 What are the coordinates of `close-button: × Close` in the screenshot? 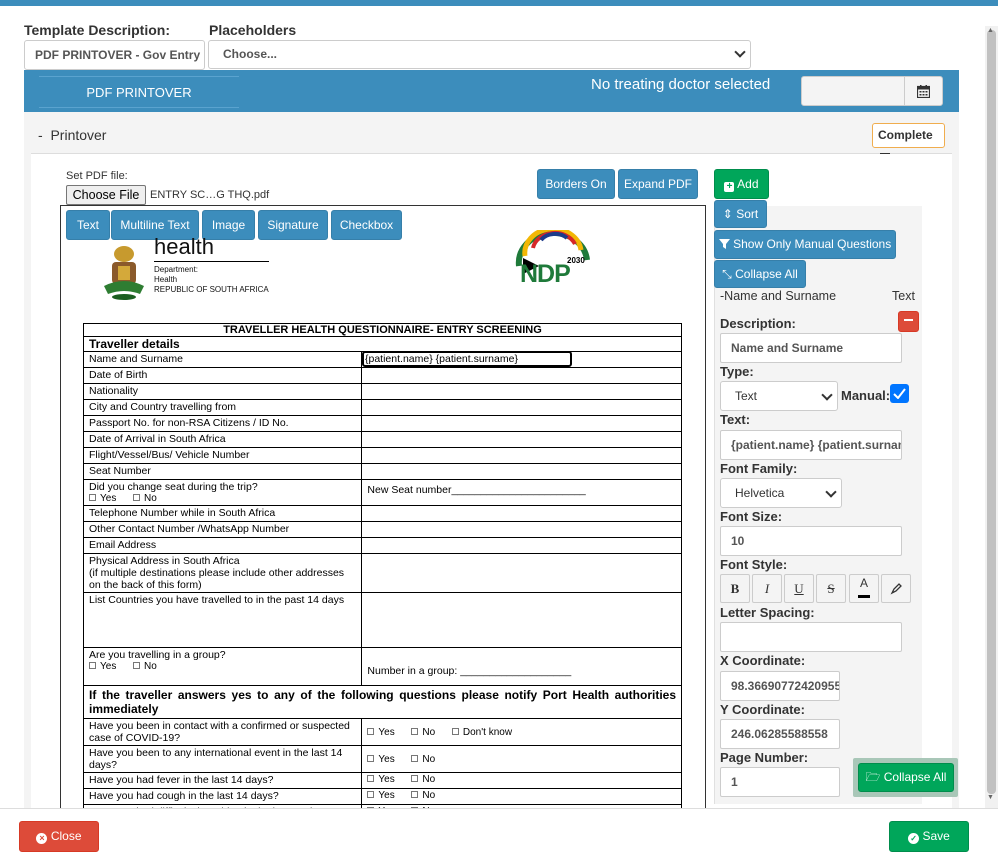 It's located at (59, 836).